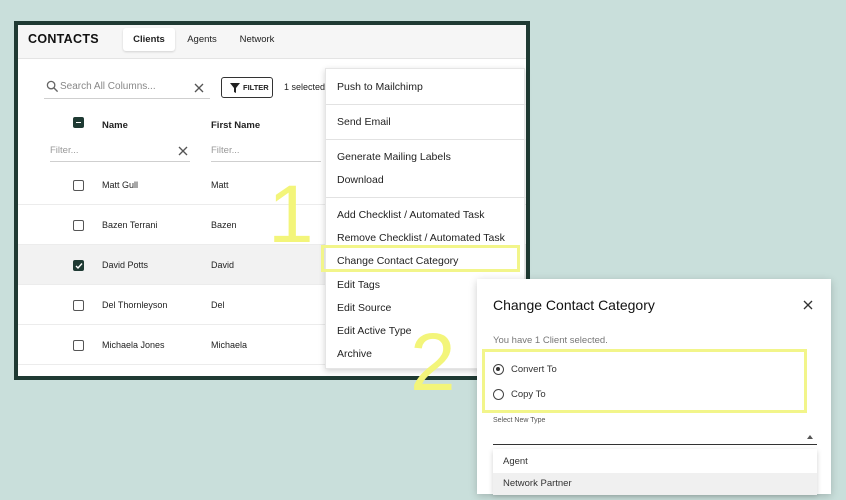 Image resolution: width=846 pixels, height=500 pixels. Describe the element at coordinates (655, 462) in the screenshot. I see `option-agent: Agent` at that location.